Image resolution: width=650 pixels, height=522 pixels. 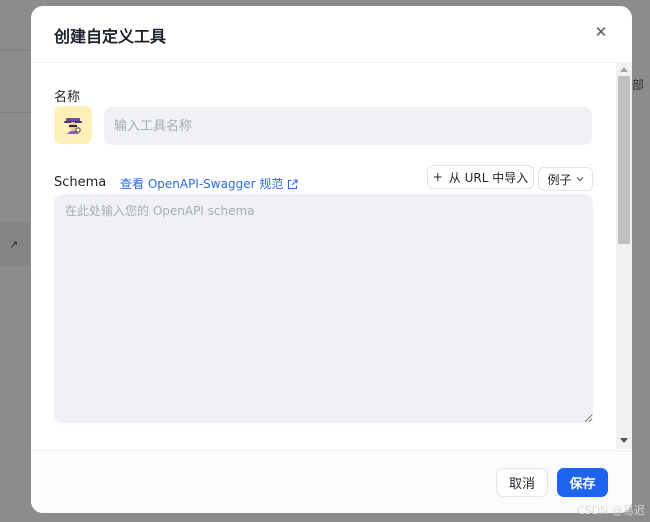 I want to click on name-label: 名称, so click(x=67, y=97).